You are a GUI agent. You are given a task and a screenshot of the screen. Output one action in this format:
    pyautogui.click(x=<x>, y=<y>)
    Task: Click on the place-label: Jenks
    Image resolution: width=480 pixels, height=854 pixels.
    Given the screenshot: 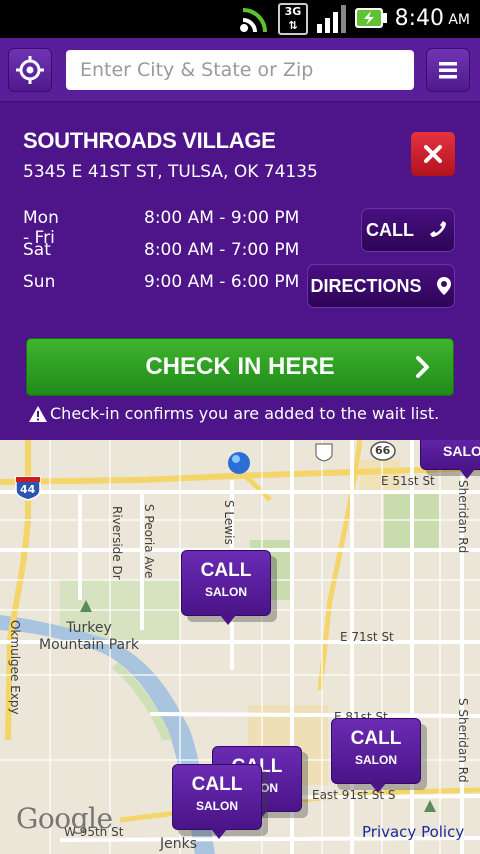 What is the action you would take?
    pyautogui.click(x=179, y=844)
    